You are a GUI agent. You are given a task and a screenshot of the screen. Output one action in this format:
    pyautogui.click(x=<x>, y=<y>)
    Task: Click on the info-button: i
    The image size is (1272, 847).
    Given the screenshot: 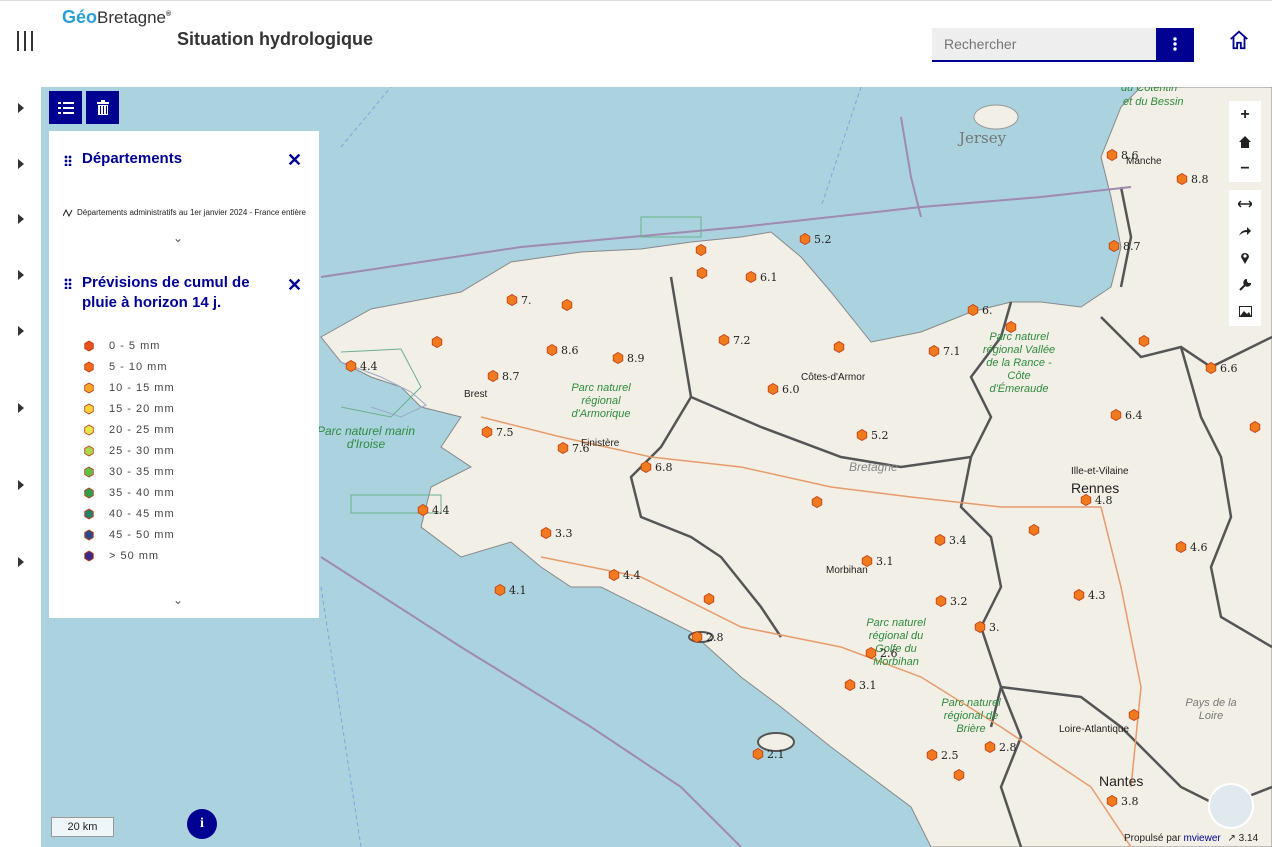 What is the action you would take?
    pyautogui.click(x=202, y=824)
    